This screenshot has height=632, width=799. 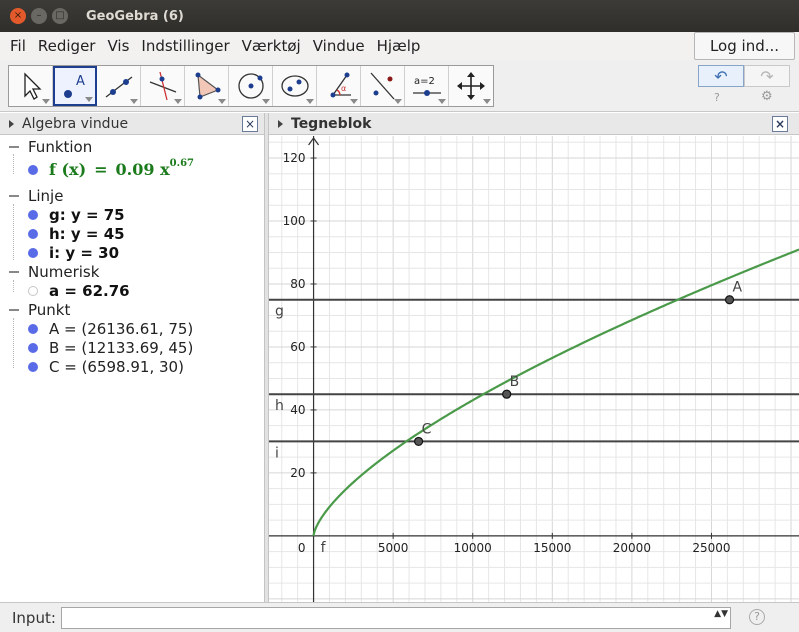 What do you see at coordinates (717, 97) in the screenshot?
I see `toolbar-help-icon: ?` at bounding box center [717, 97].